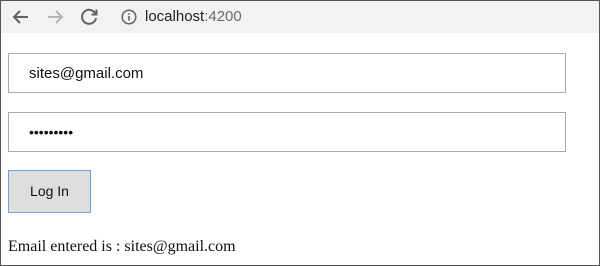  I want to click on arrow-left-icon, so click(20, 17).